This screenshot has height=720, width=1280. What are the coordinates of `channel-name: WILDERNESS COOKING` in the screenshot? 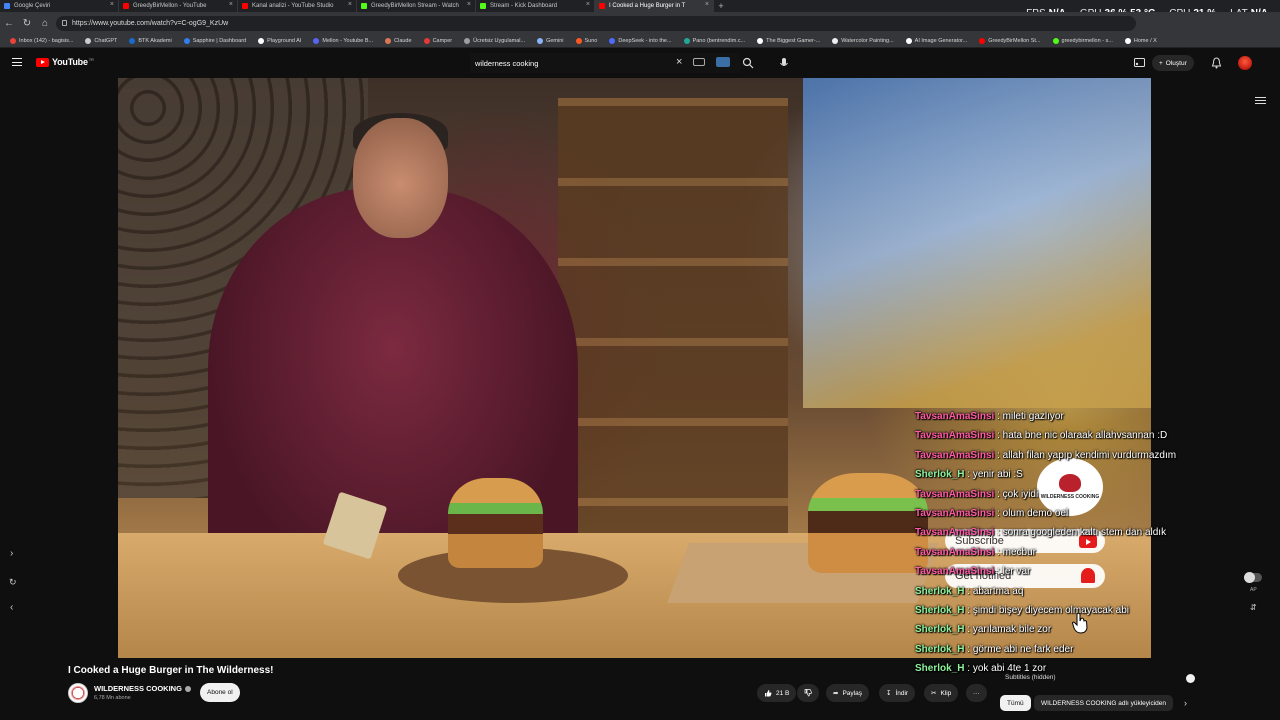 It's located at (138, 688).